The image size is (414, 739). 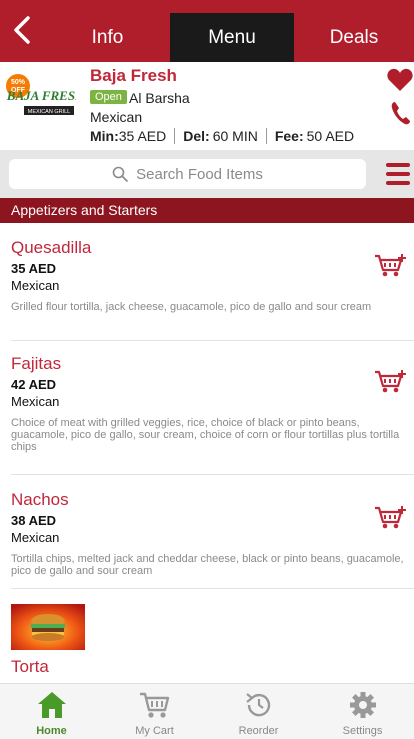 I want to click on category-menu-button, so click(x=398, y=174).